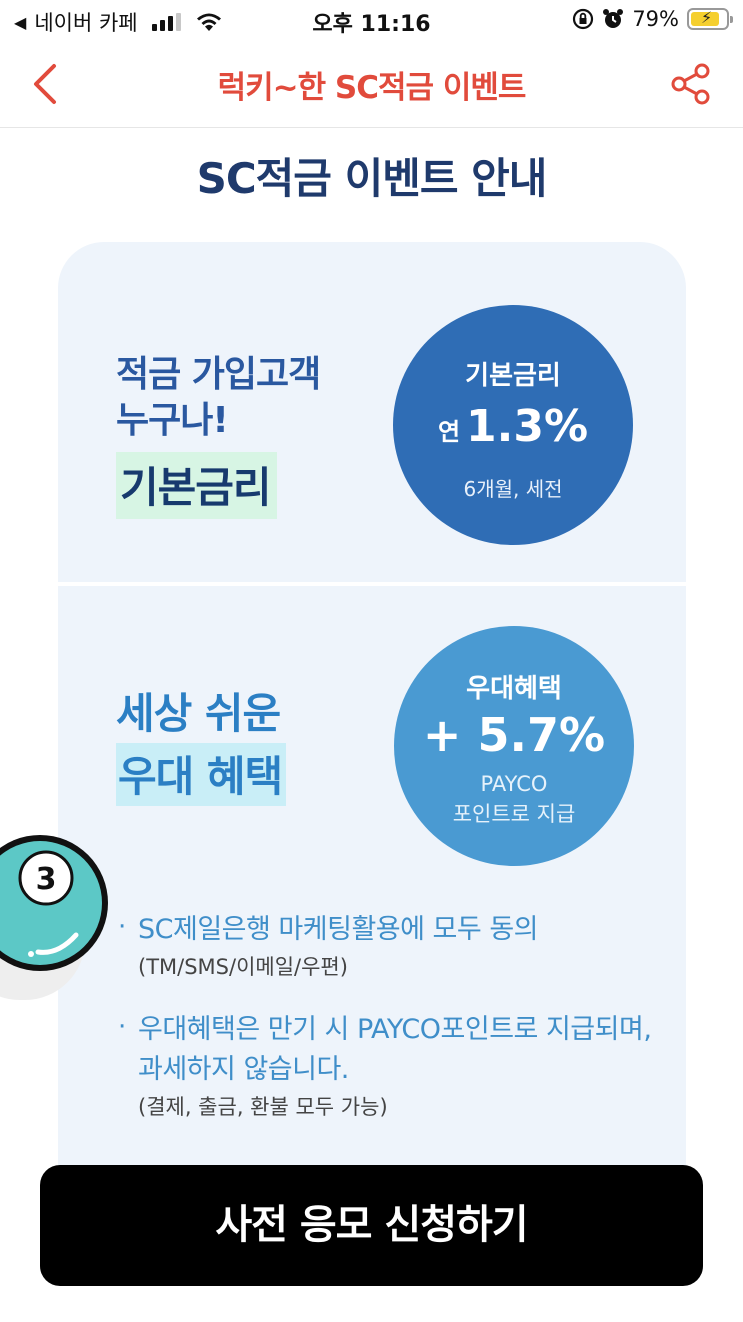 The height and width of the screenshot is (1322, 743). Describe the element at coordinates (172, 420) in the screenshot. I see `headline-line-2: 누구나!` at that location.